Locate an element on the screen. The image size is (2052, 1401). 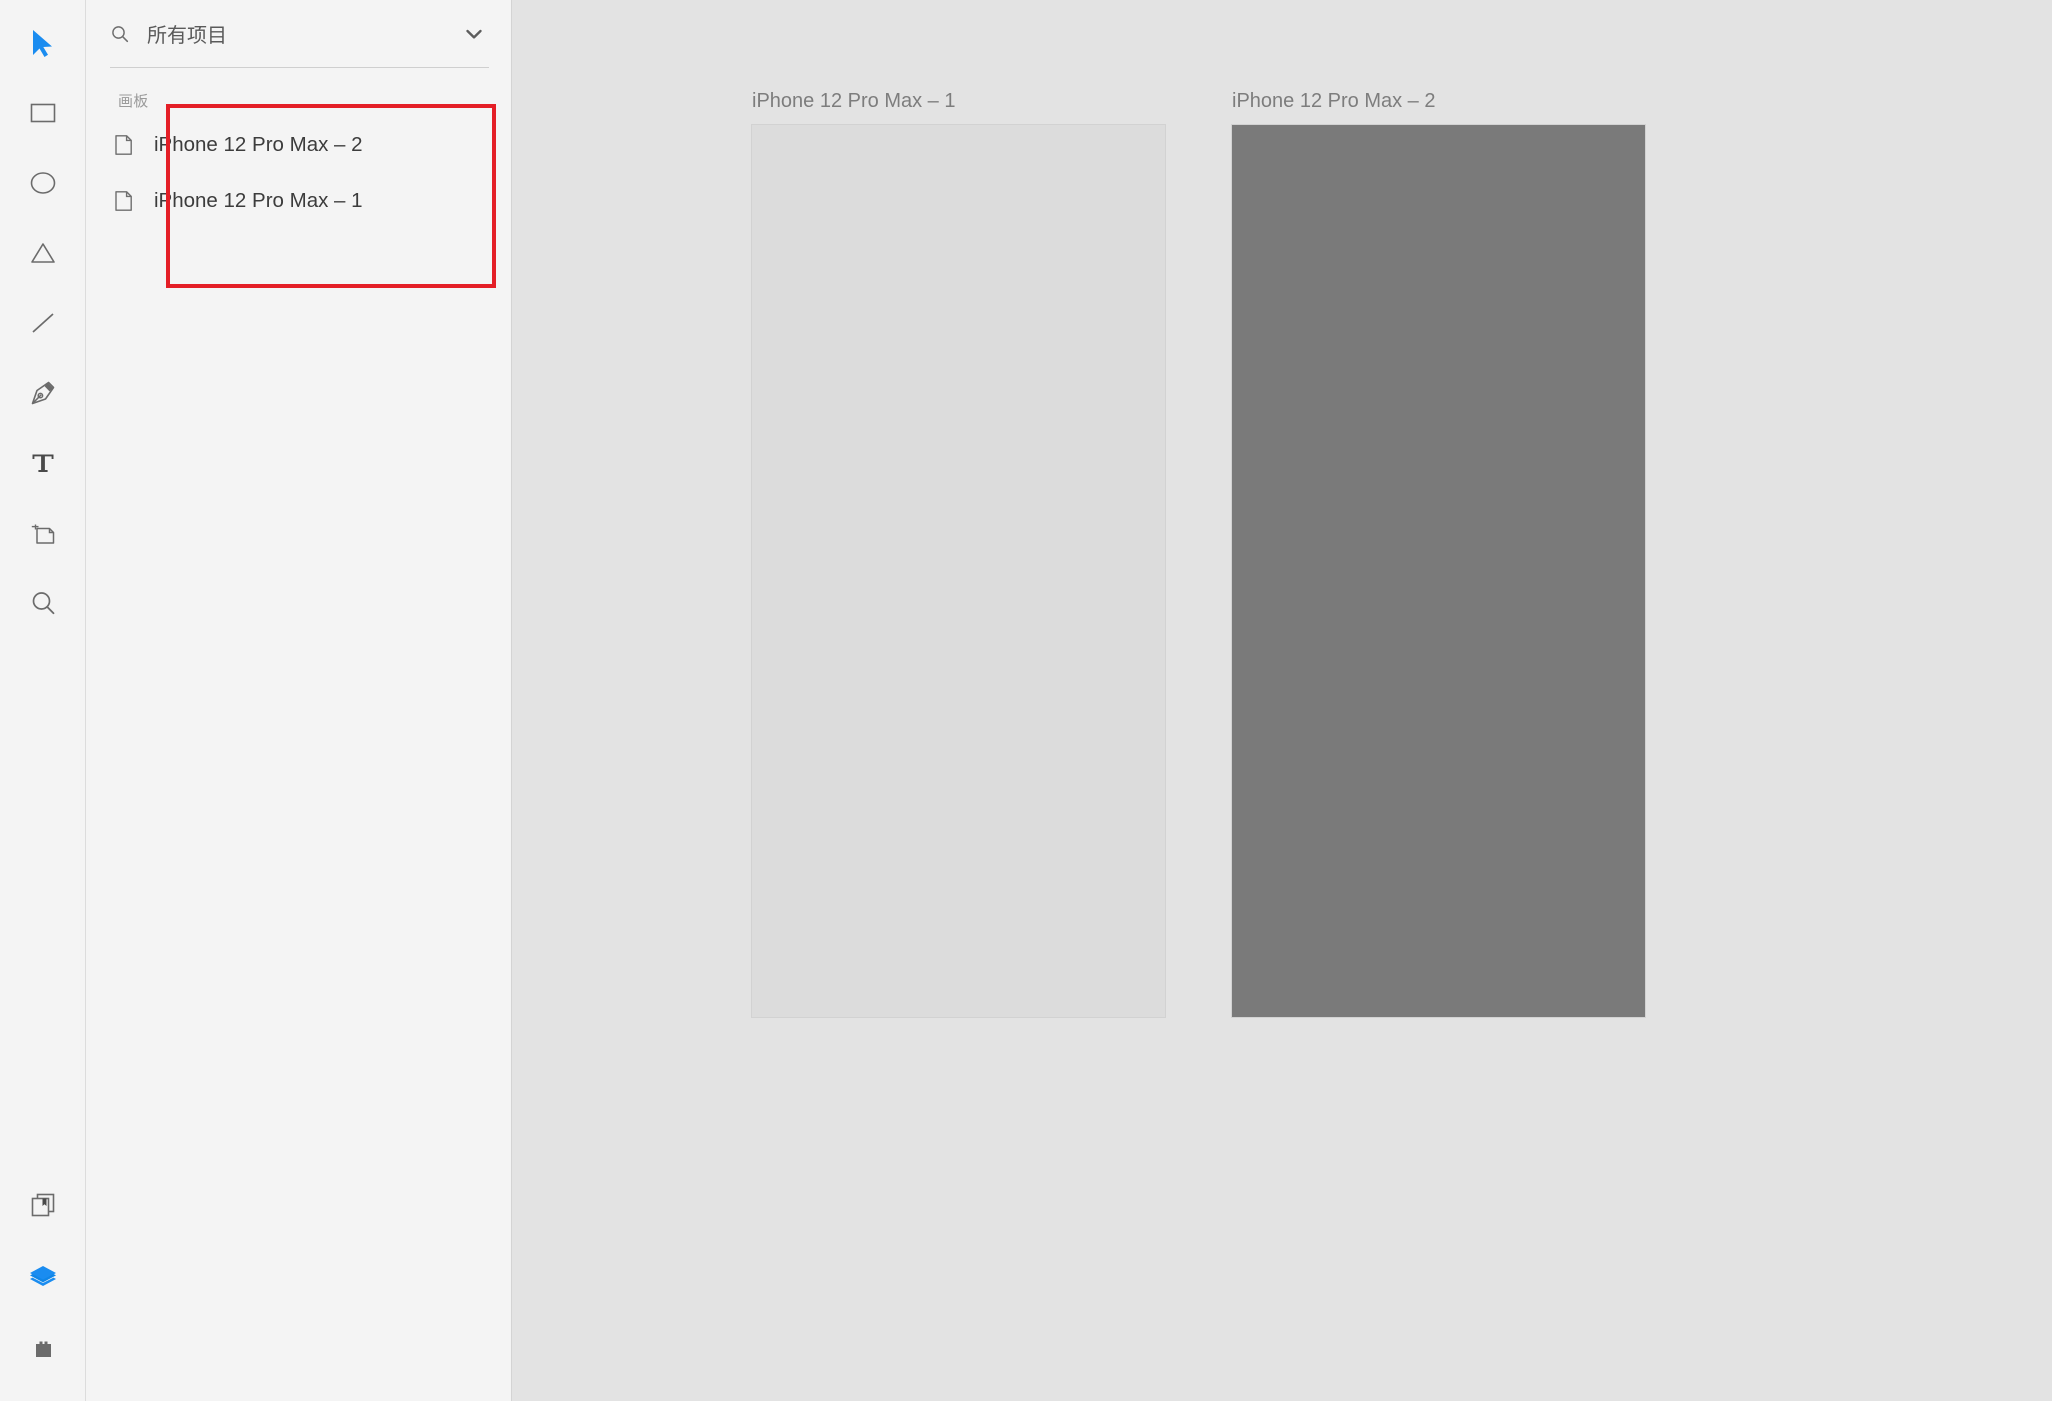
tool-rail-bottom-group is located at coordinates (43, 1279).